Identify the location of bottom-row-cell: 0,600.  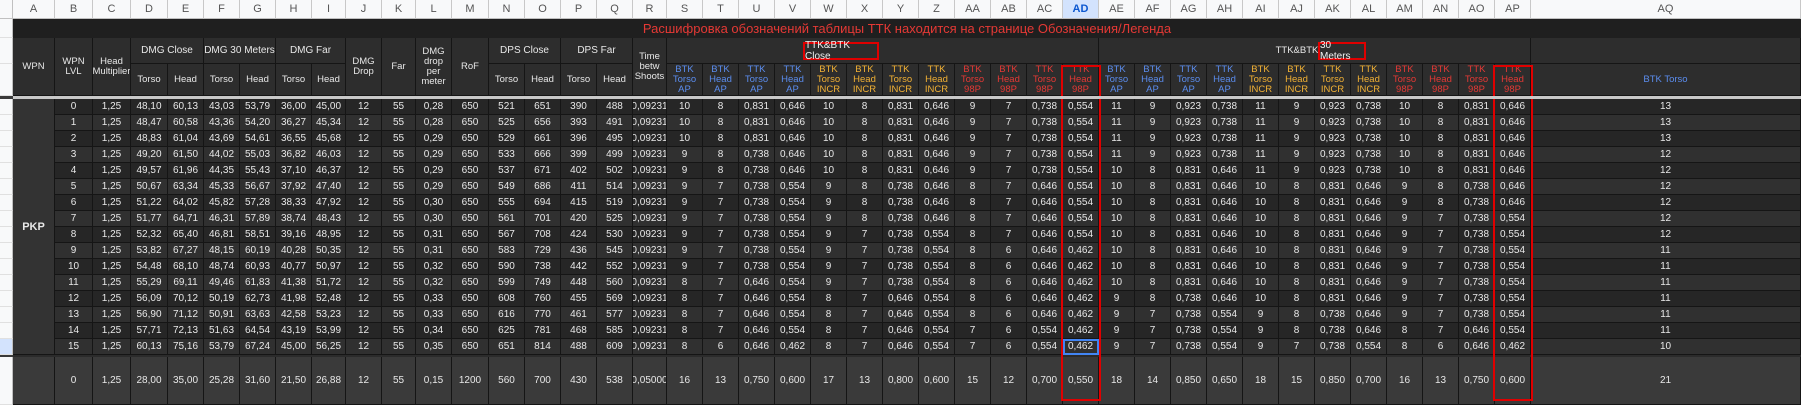
(937, 381).